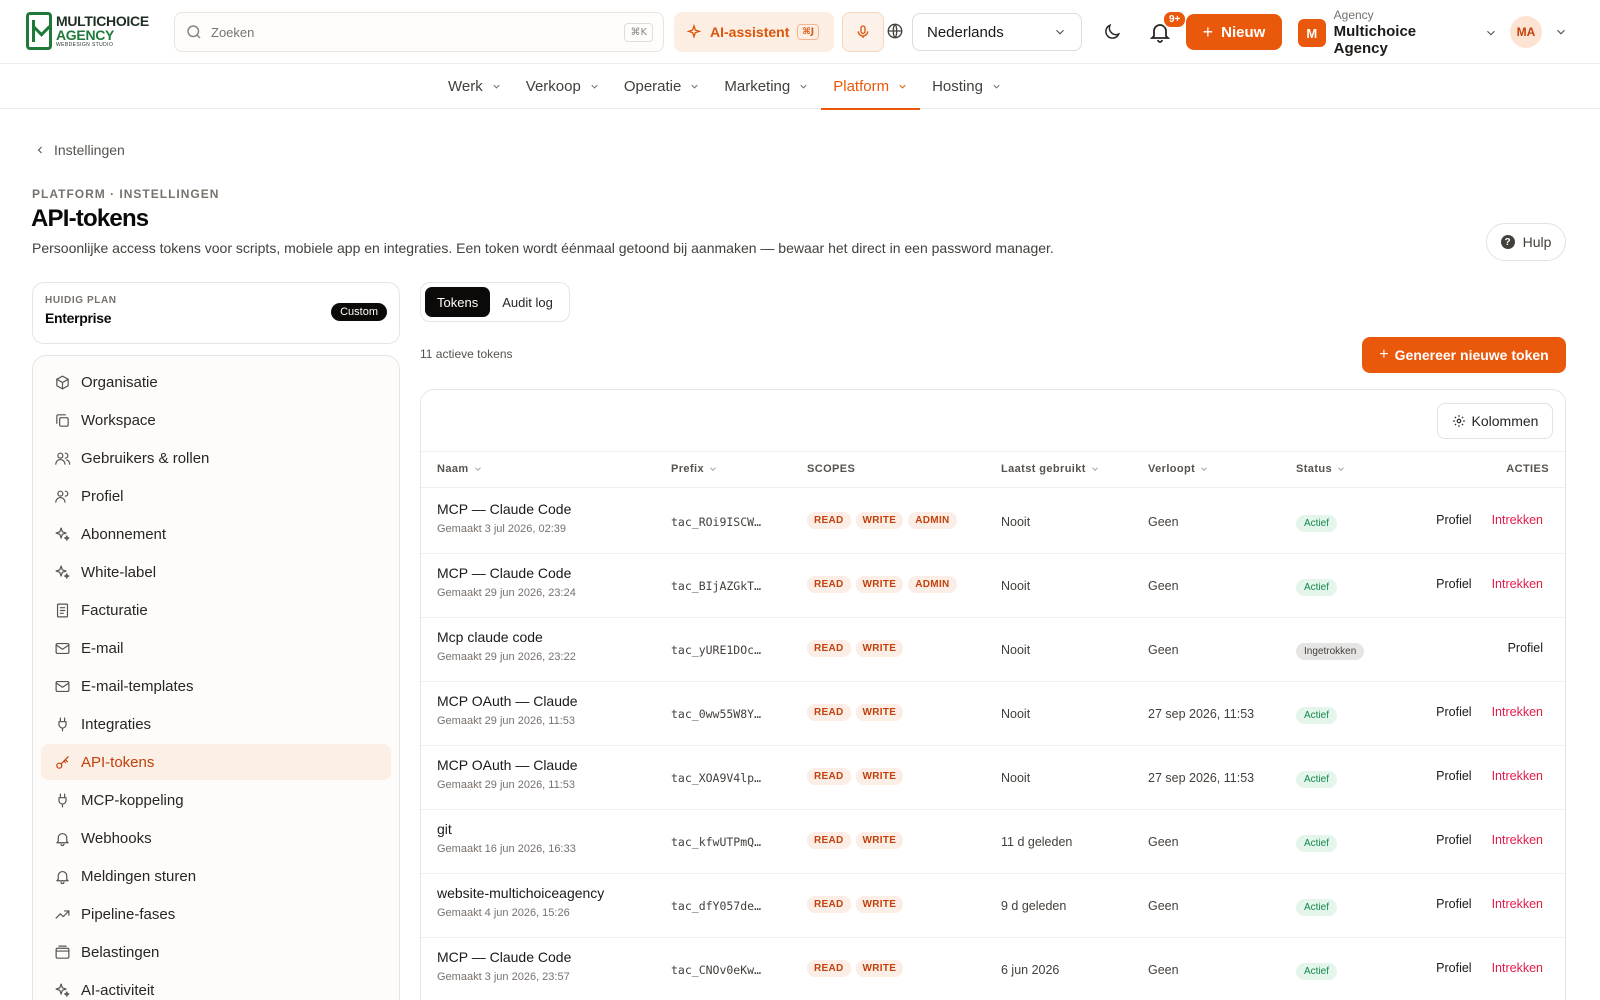 Image resolution: width=1600 pixels, height=1000 pixels. Describe the element at coordinates (503, 913) in the screenshot. I see `token-created: Gemaakt 4 jun 2026, 15:26` at that location.